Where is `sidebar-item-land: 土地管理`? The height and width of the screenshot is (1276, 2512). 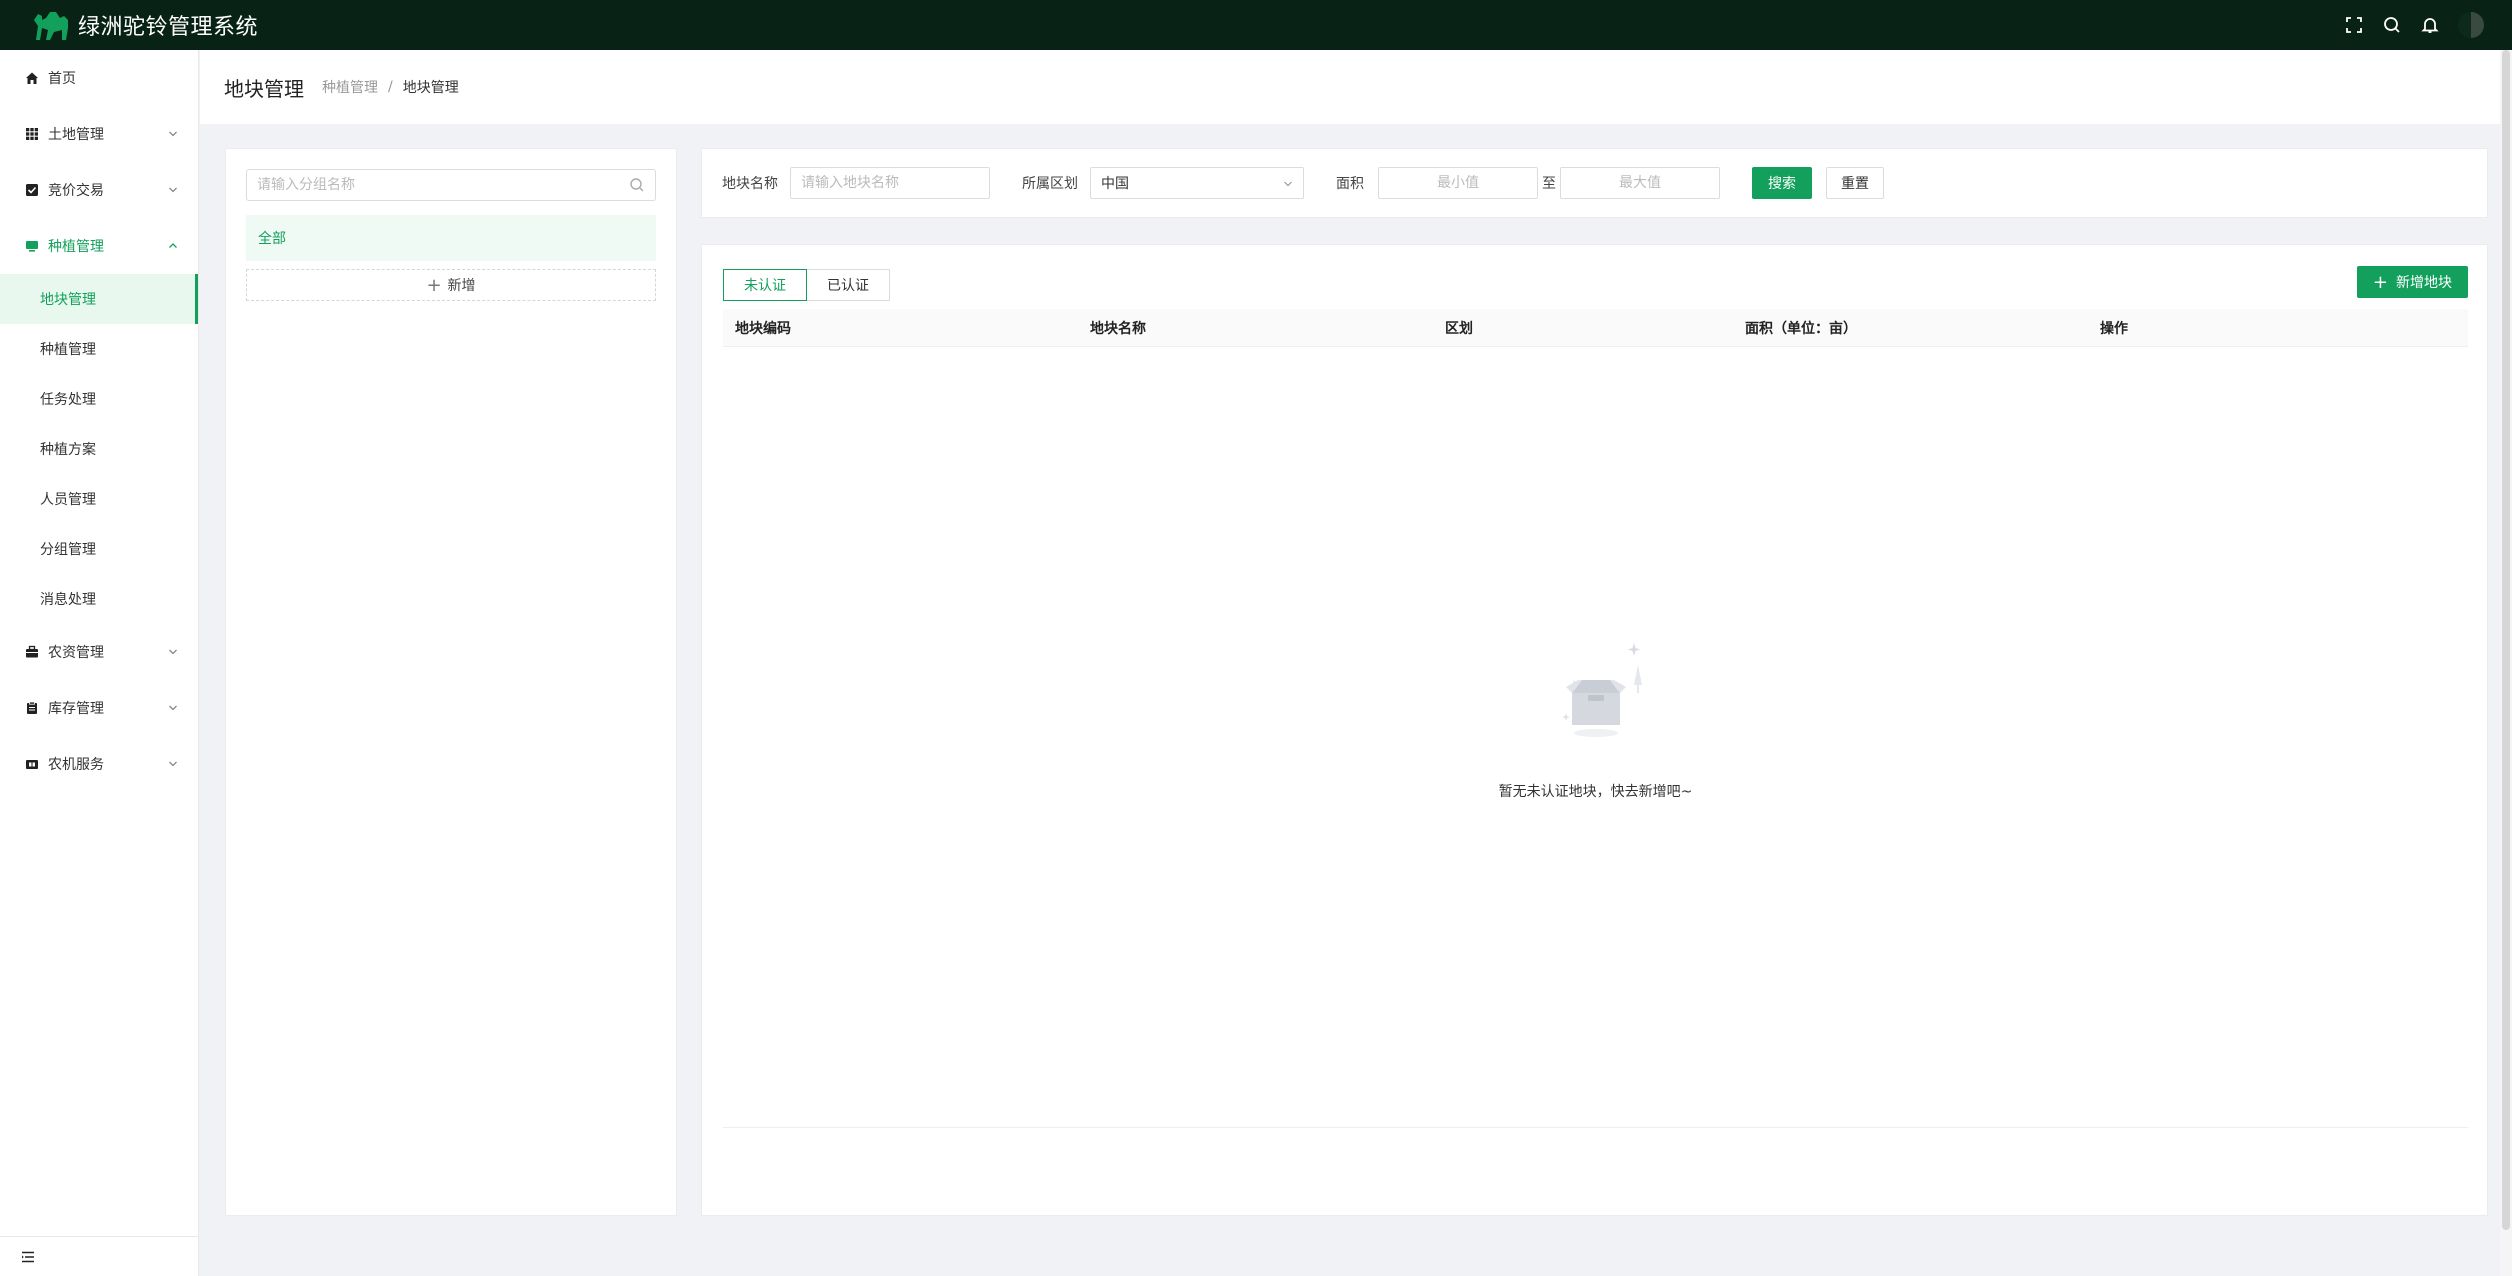
sidebar-item-land: 土地管理 is located at coordinates (99, 134).